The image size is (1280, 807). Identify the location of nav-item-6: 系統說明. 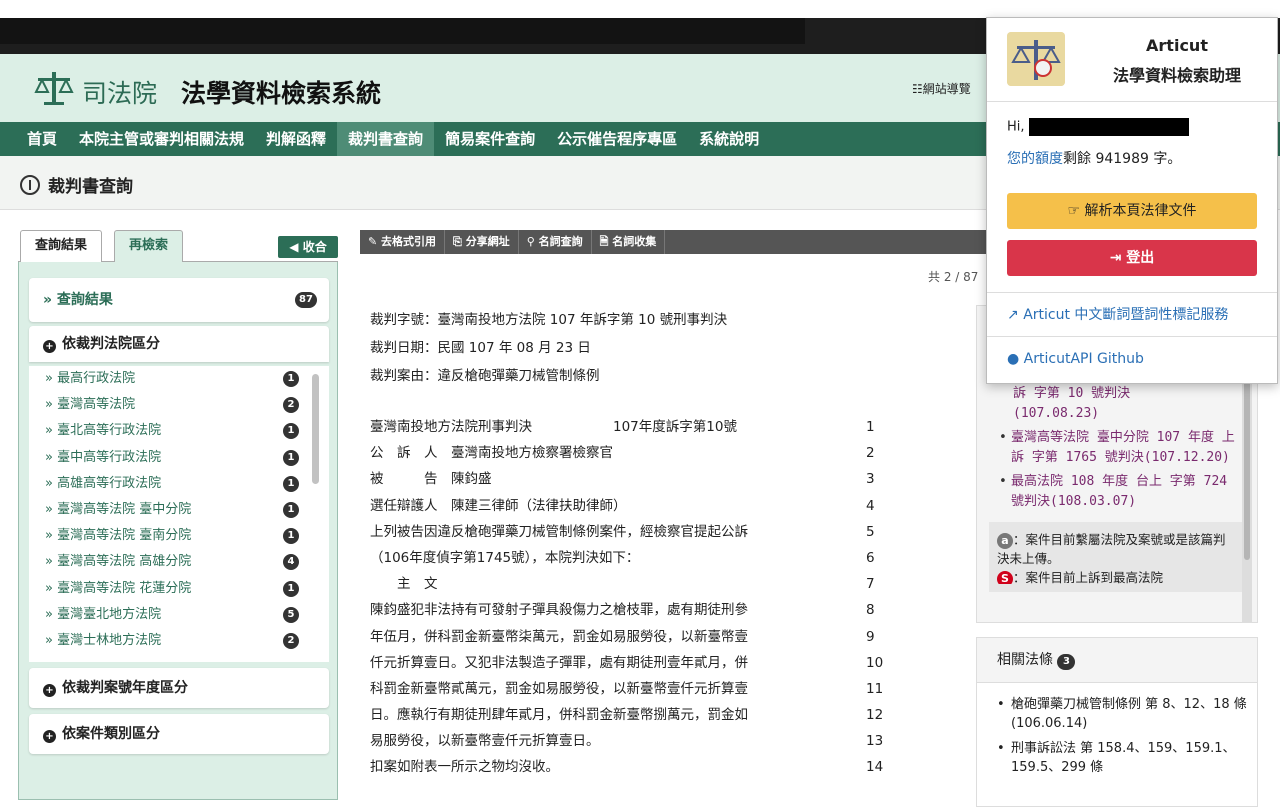
(729, 139).